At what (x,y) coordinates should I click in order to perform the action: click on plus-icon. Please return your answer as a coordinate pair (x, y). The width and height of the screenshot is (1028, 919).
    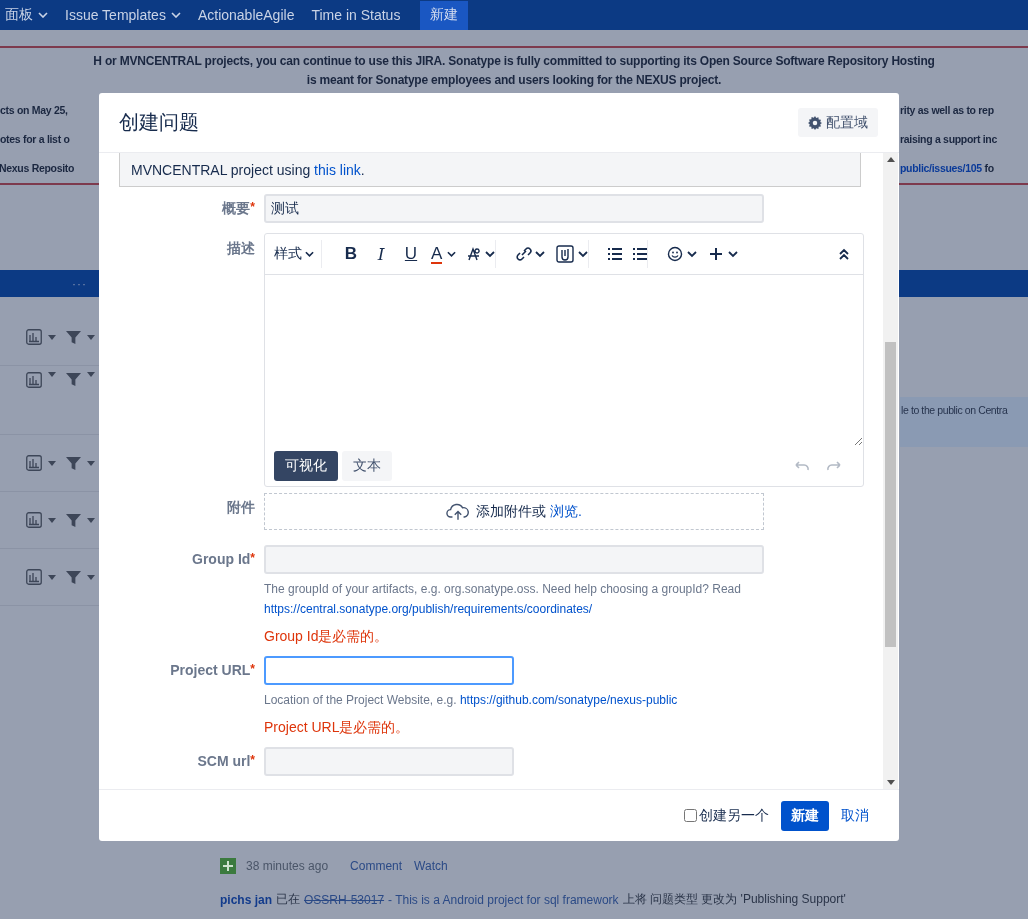
    Looking at the image, I should click on (228, 866).